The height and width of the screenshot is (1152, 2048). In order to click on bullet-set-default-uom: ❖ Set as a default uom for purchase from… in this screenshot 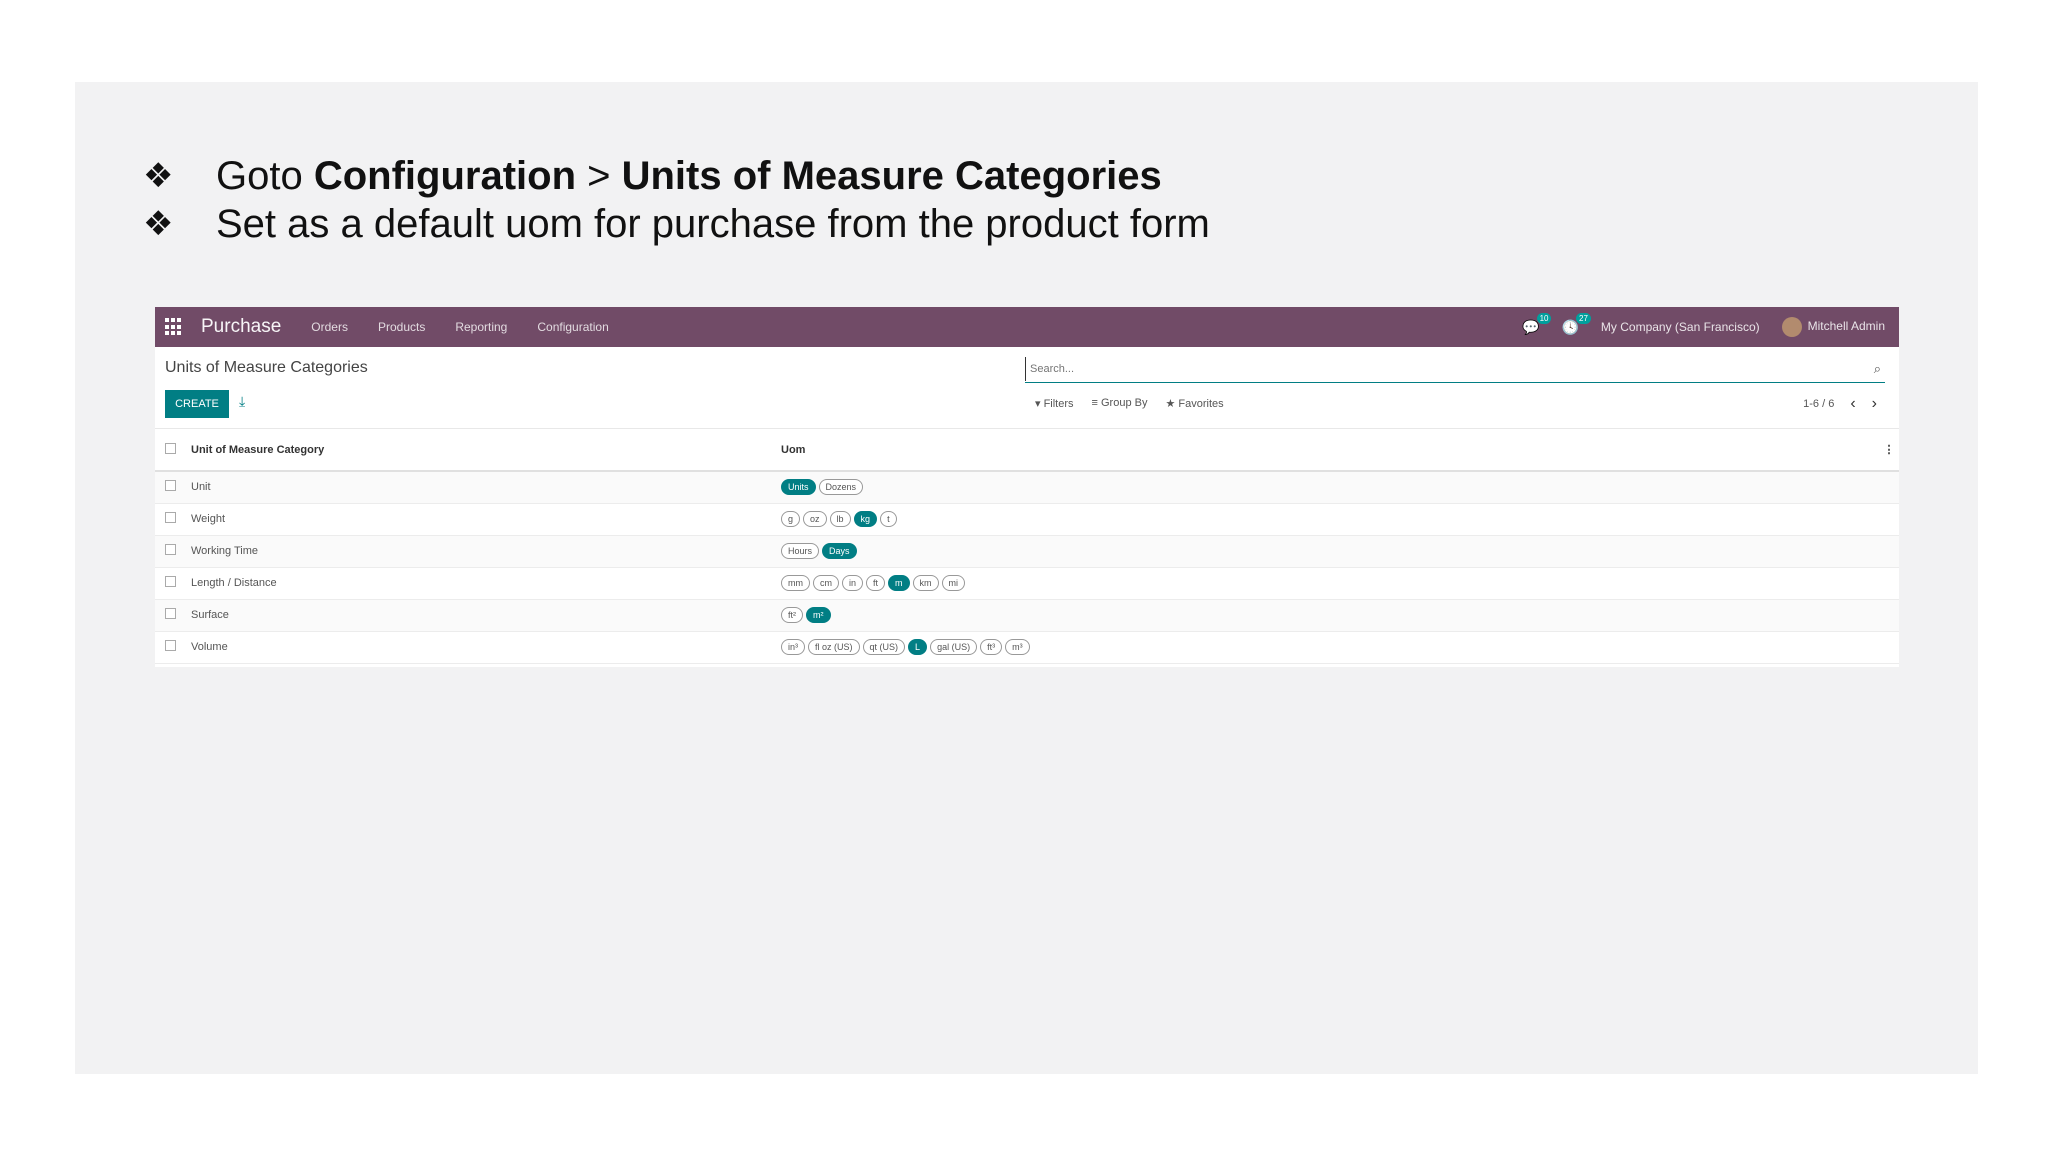, I will do `click(676, 224)`.